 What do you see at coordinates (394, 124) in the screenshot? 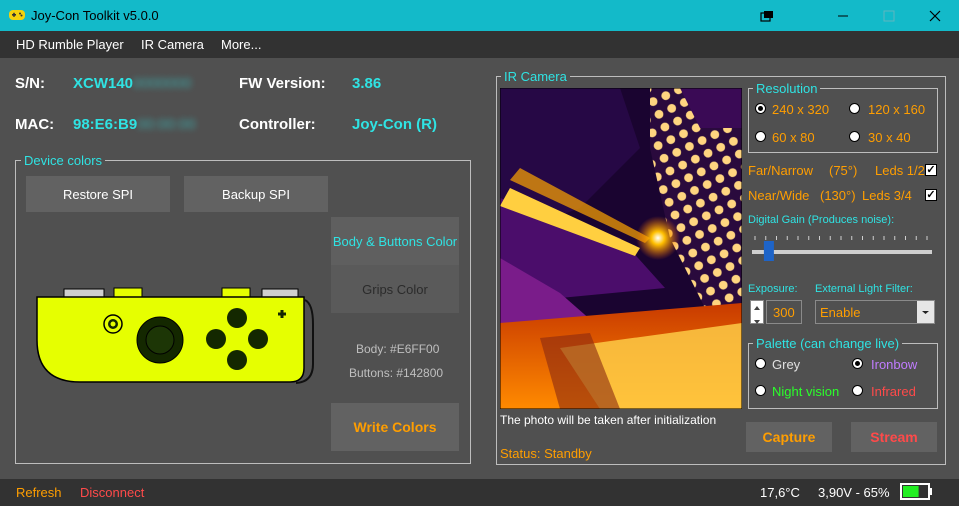
I see `controller-value: Joy-Con (R)` at bounding box center [394, 124].